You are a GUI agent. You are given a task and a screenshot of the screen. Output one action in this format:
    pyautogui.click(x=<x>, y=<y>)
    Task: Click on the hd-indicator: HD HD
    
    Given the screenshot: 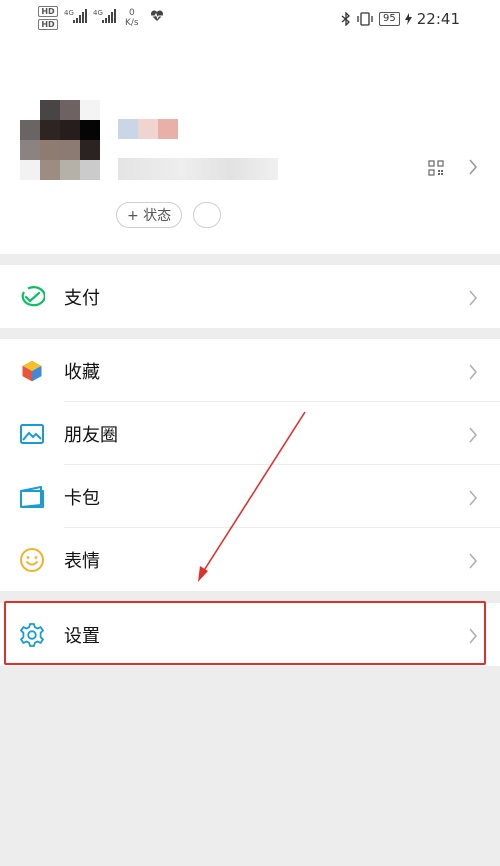 What is the action you would take?
    pyautogui.click(x=48, y=19)
    